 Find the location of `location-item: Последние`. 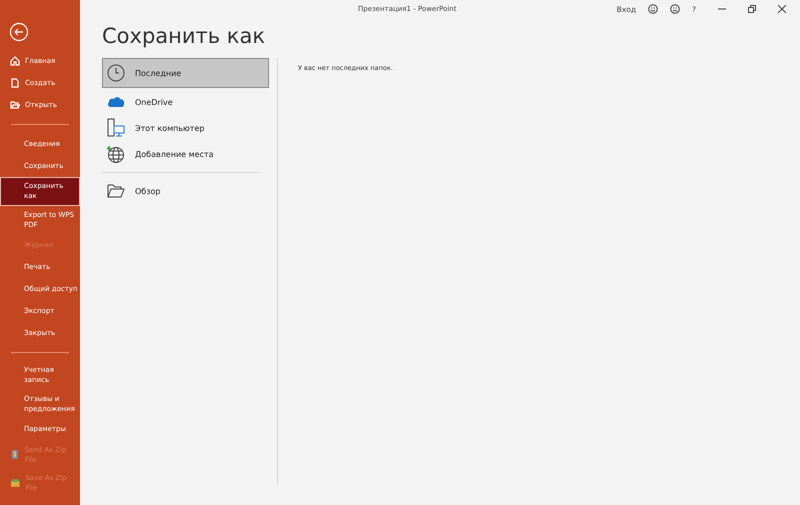

location-item: Последние is located at coordinates (185, 73).